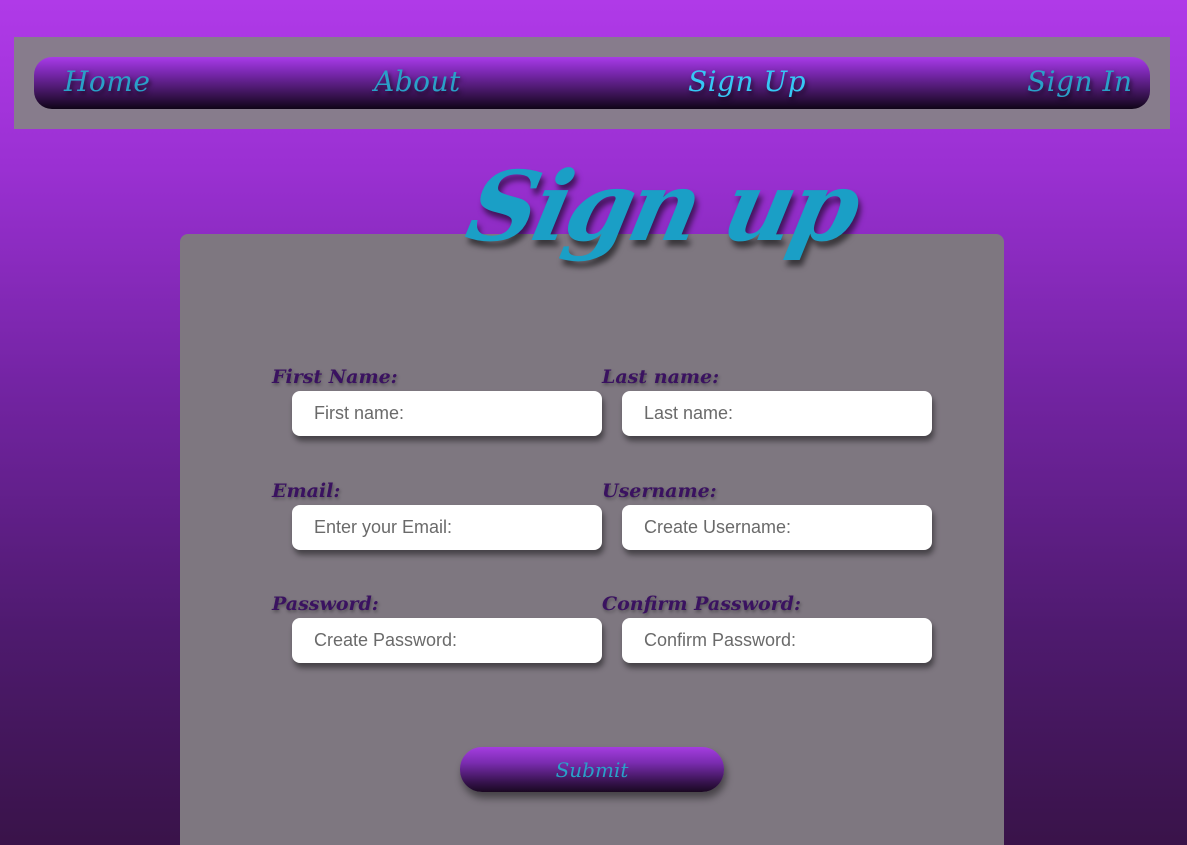  What do you see at coordinates (335, 377) in the screenshot?
I see `first-name-label: First Name:` at bounding box center [335, 377].